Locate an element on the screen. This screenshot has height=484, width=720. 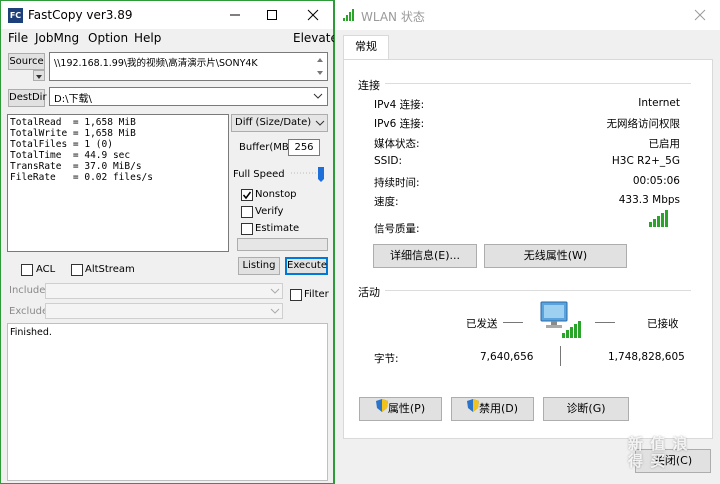
listing-button: Listing is located at coordinates (259, 266).